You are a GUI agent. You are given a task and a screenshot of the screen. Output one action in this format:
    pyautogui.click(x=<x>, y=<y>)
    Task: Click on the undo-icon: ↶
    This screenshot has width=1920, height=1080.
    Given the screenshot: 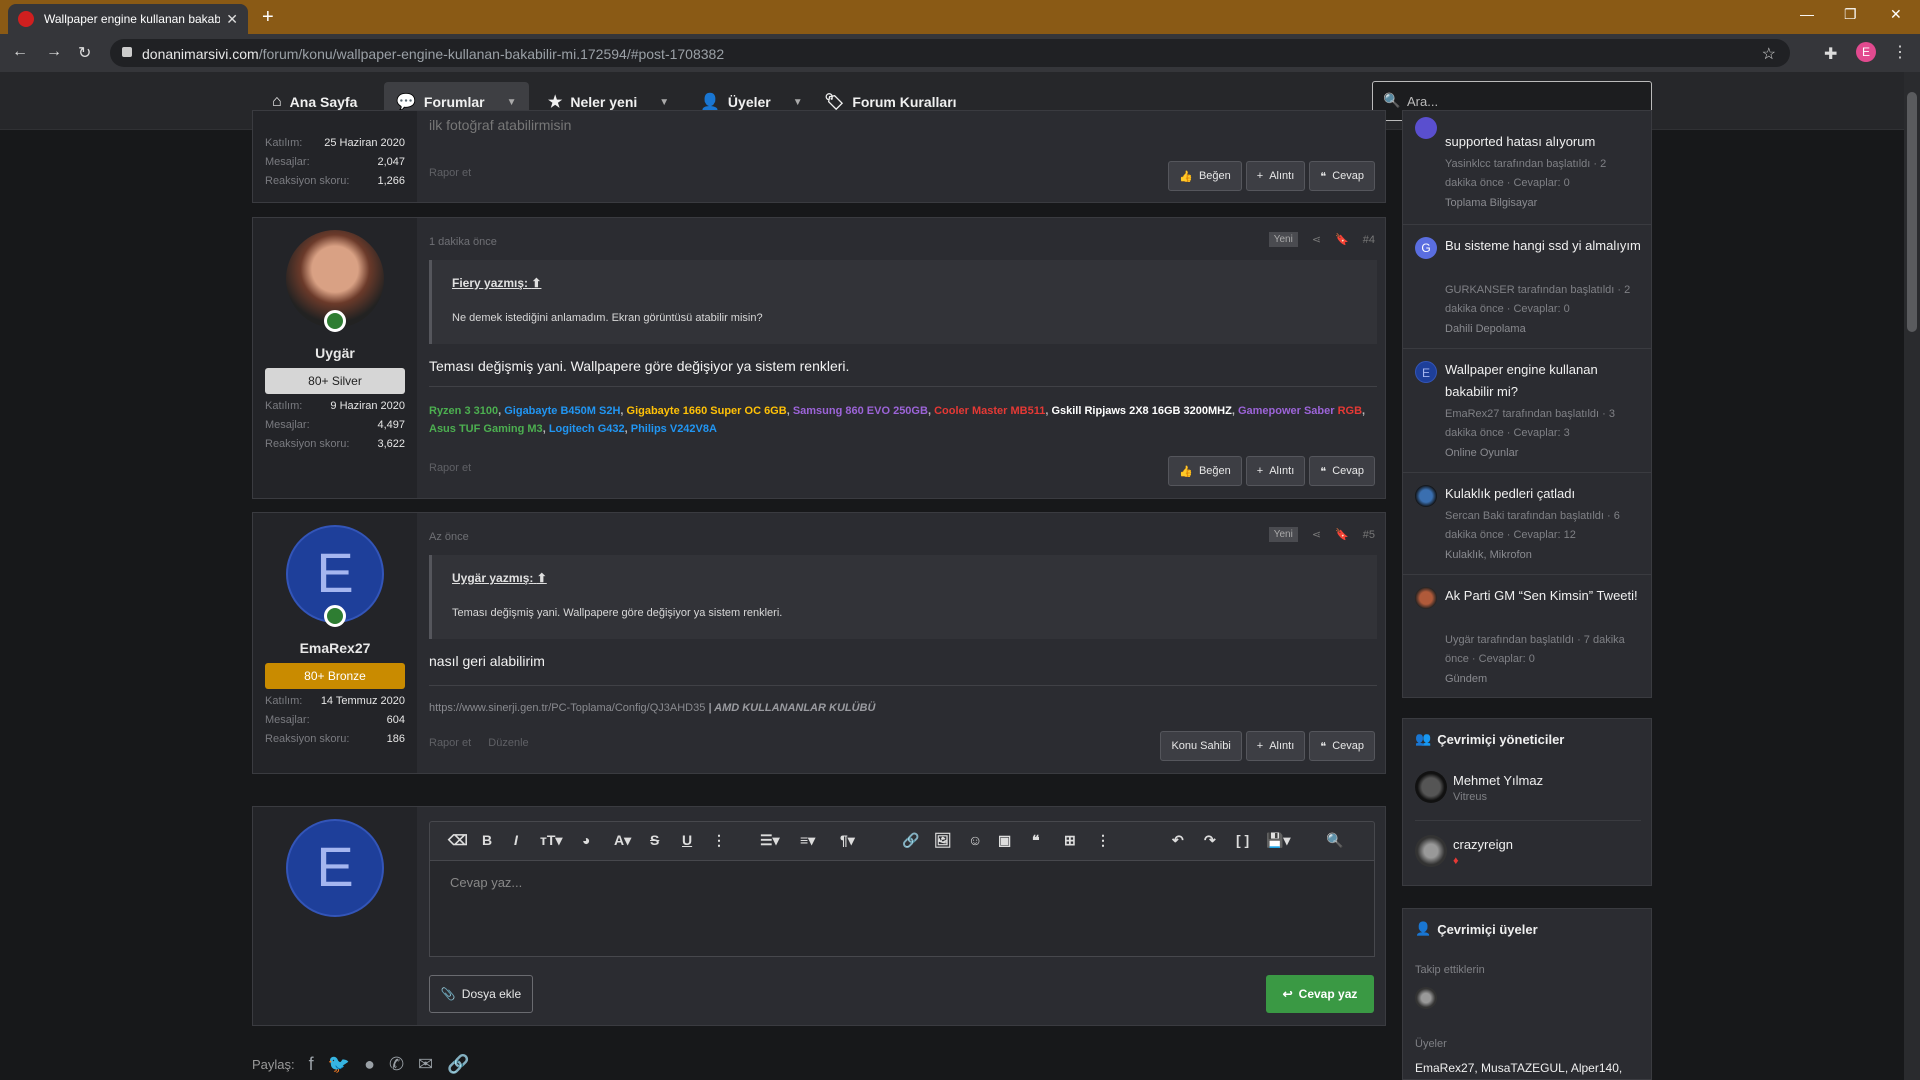 What is the action you would take?
    pyautogui.click(x=1178, y=840)
    